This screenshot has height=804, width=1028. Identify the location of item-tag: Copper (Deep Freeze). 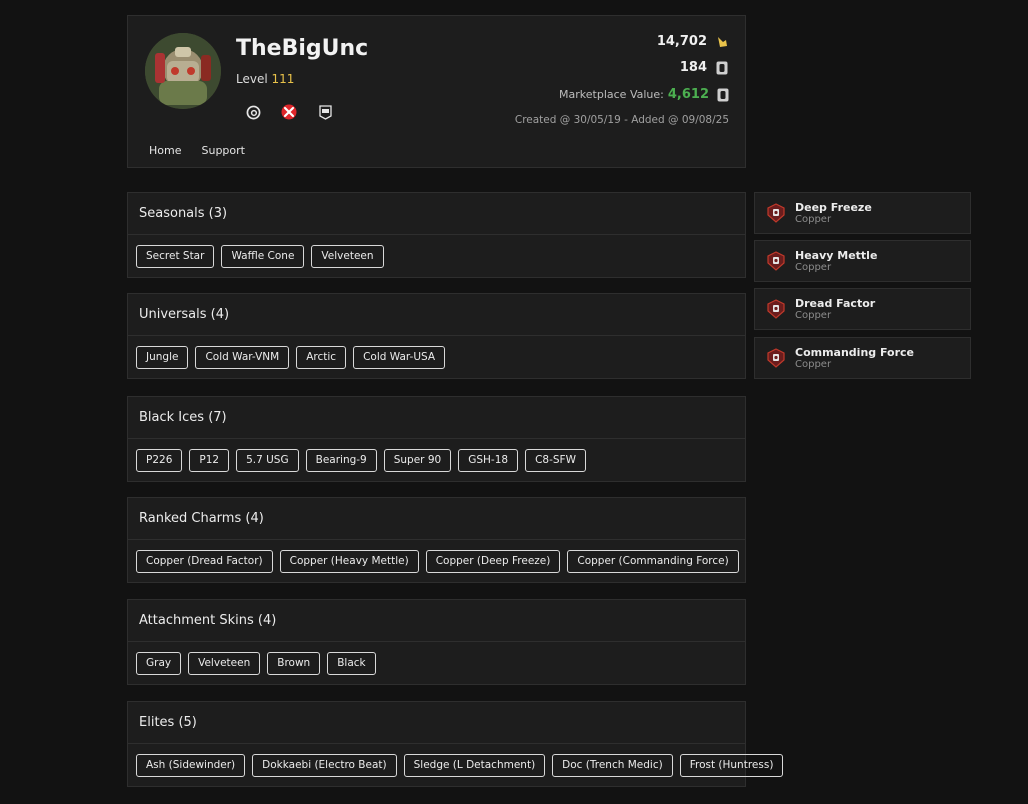
(493, 561).